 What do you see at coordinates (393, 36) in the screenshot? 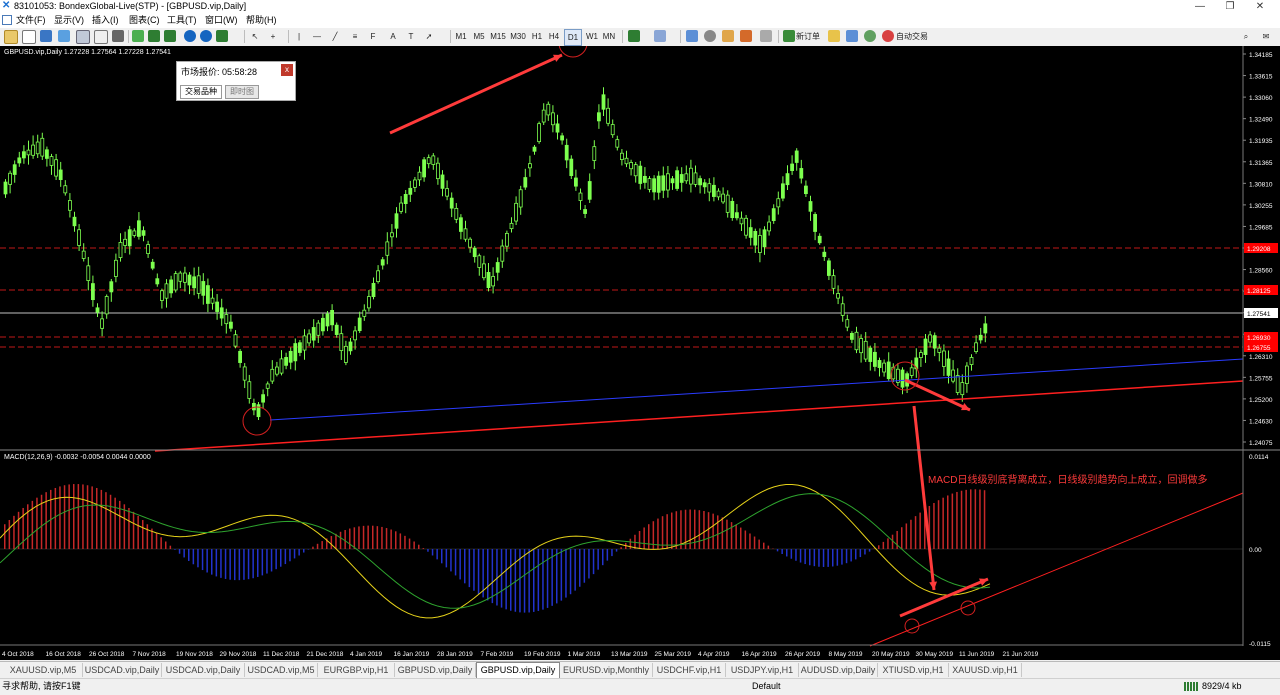
I see `text-icon: A` at bounding box center [393, 36].